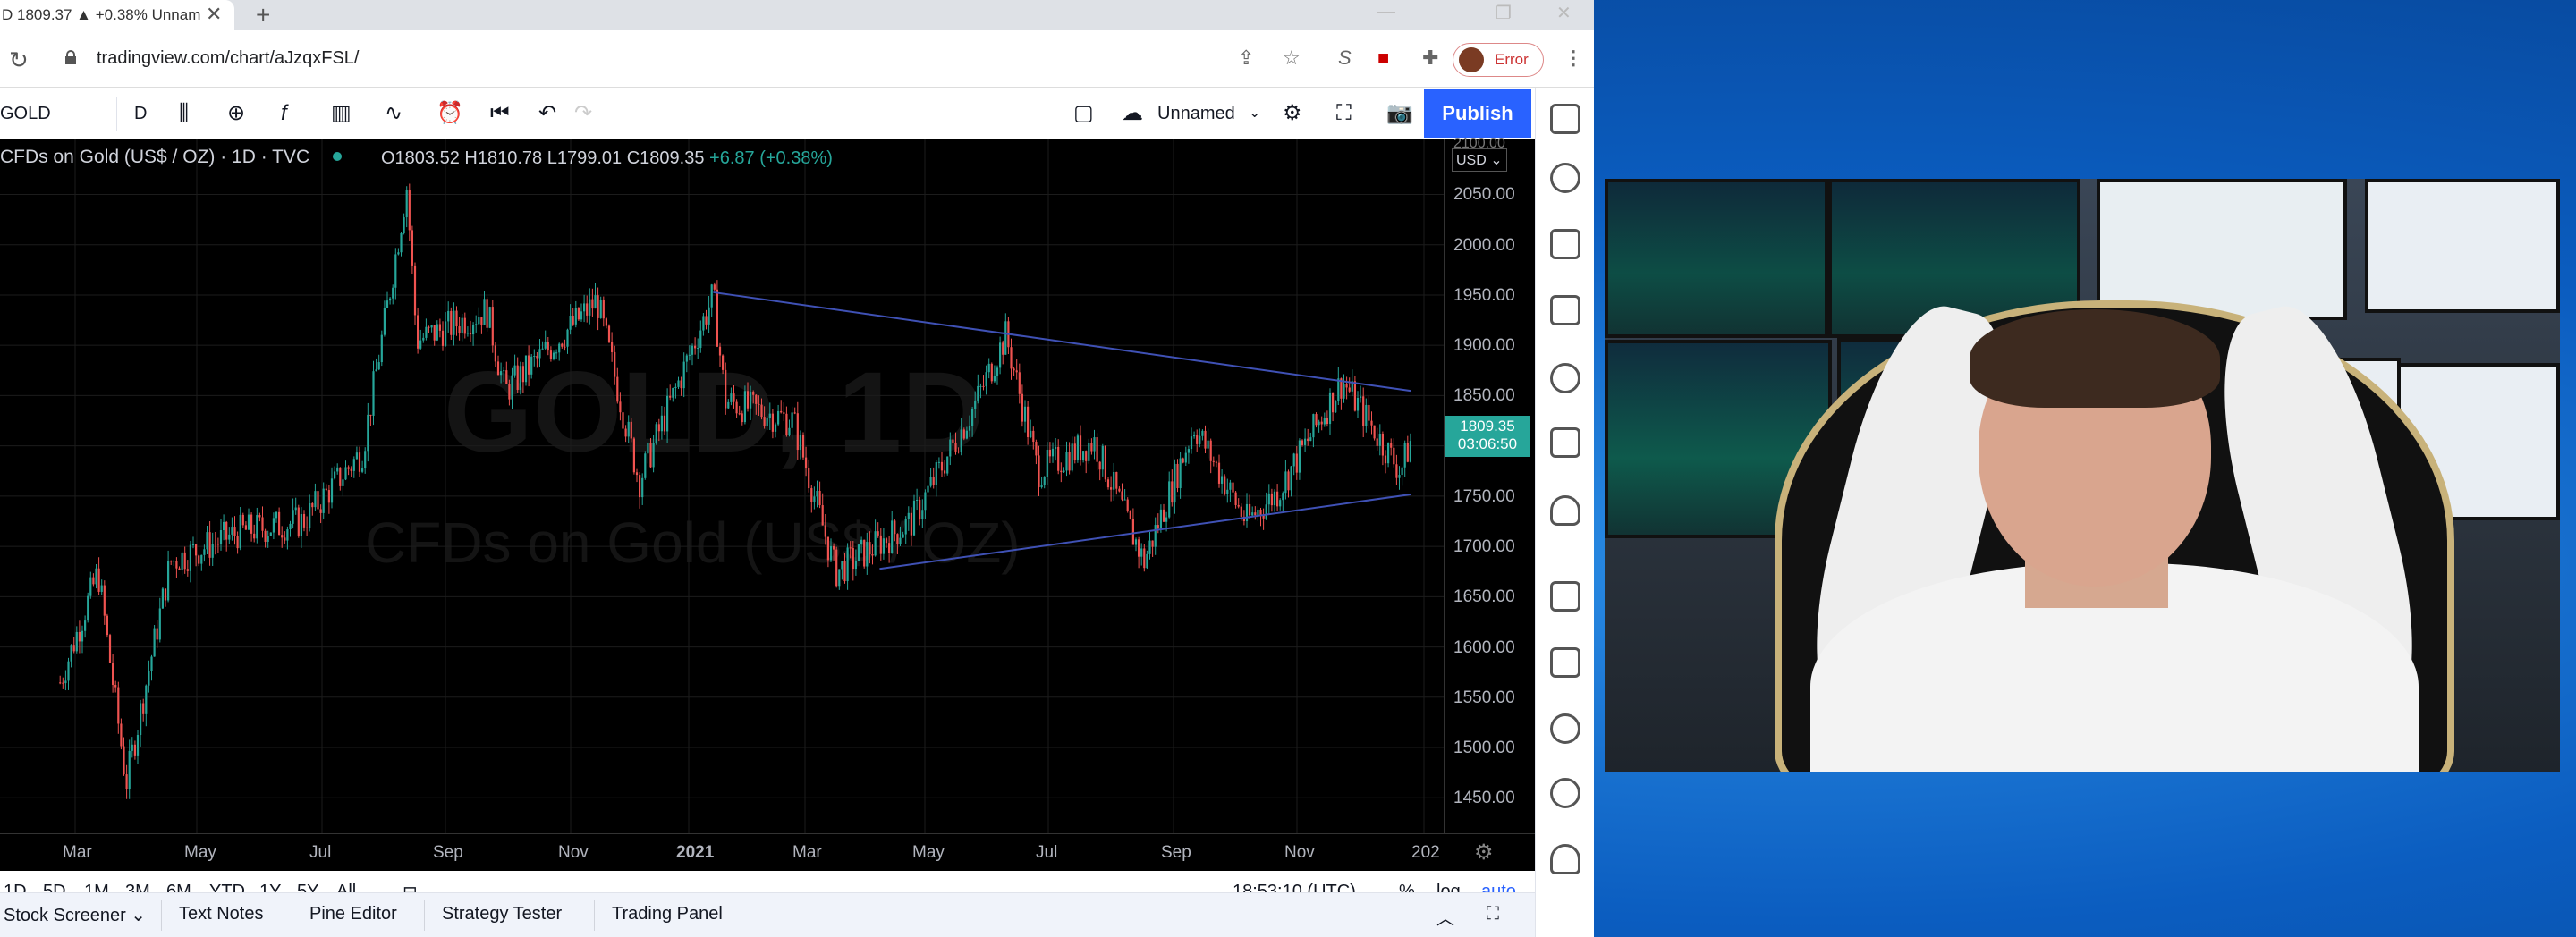 The image size is (2576, 937). What do you see at coordinates (1564, 13) in the screenshot?
I see `close-window-icon: ✕` at bounding box center [1564, 13].